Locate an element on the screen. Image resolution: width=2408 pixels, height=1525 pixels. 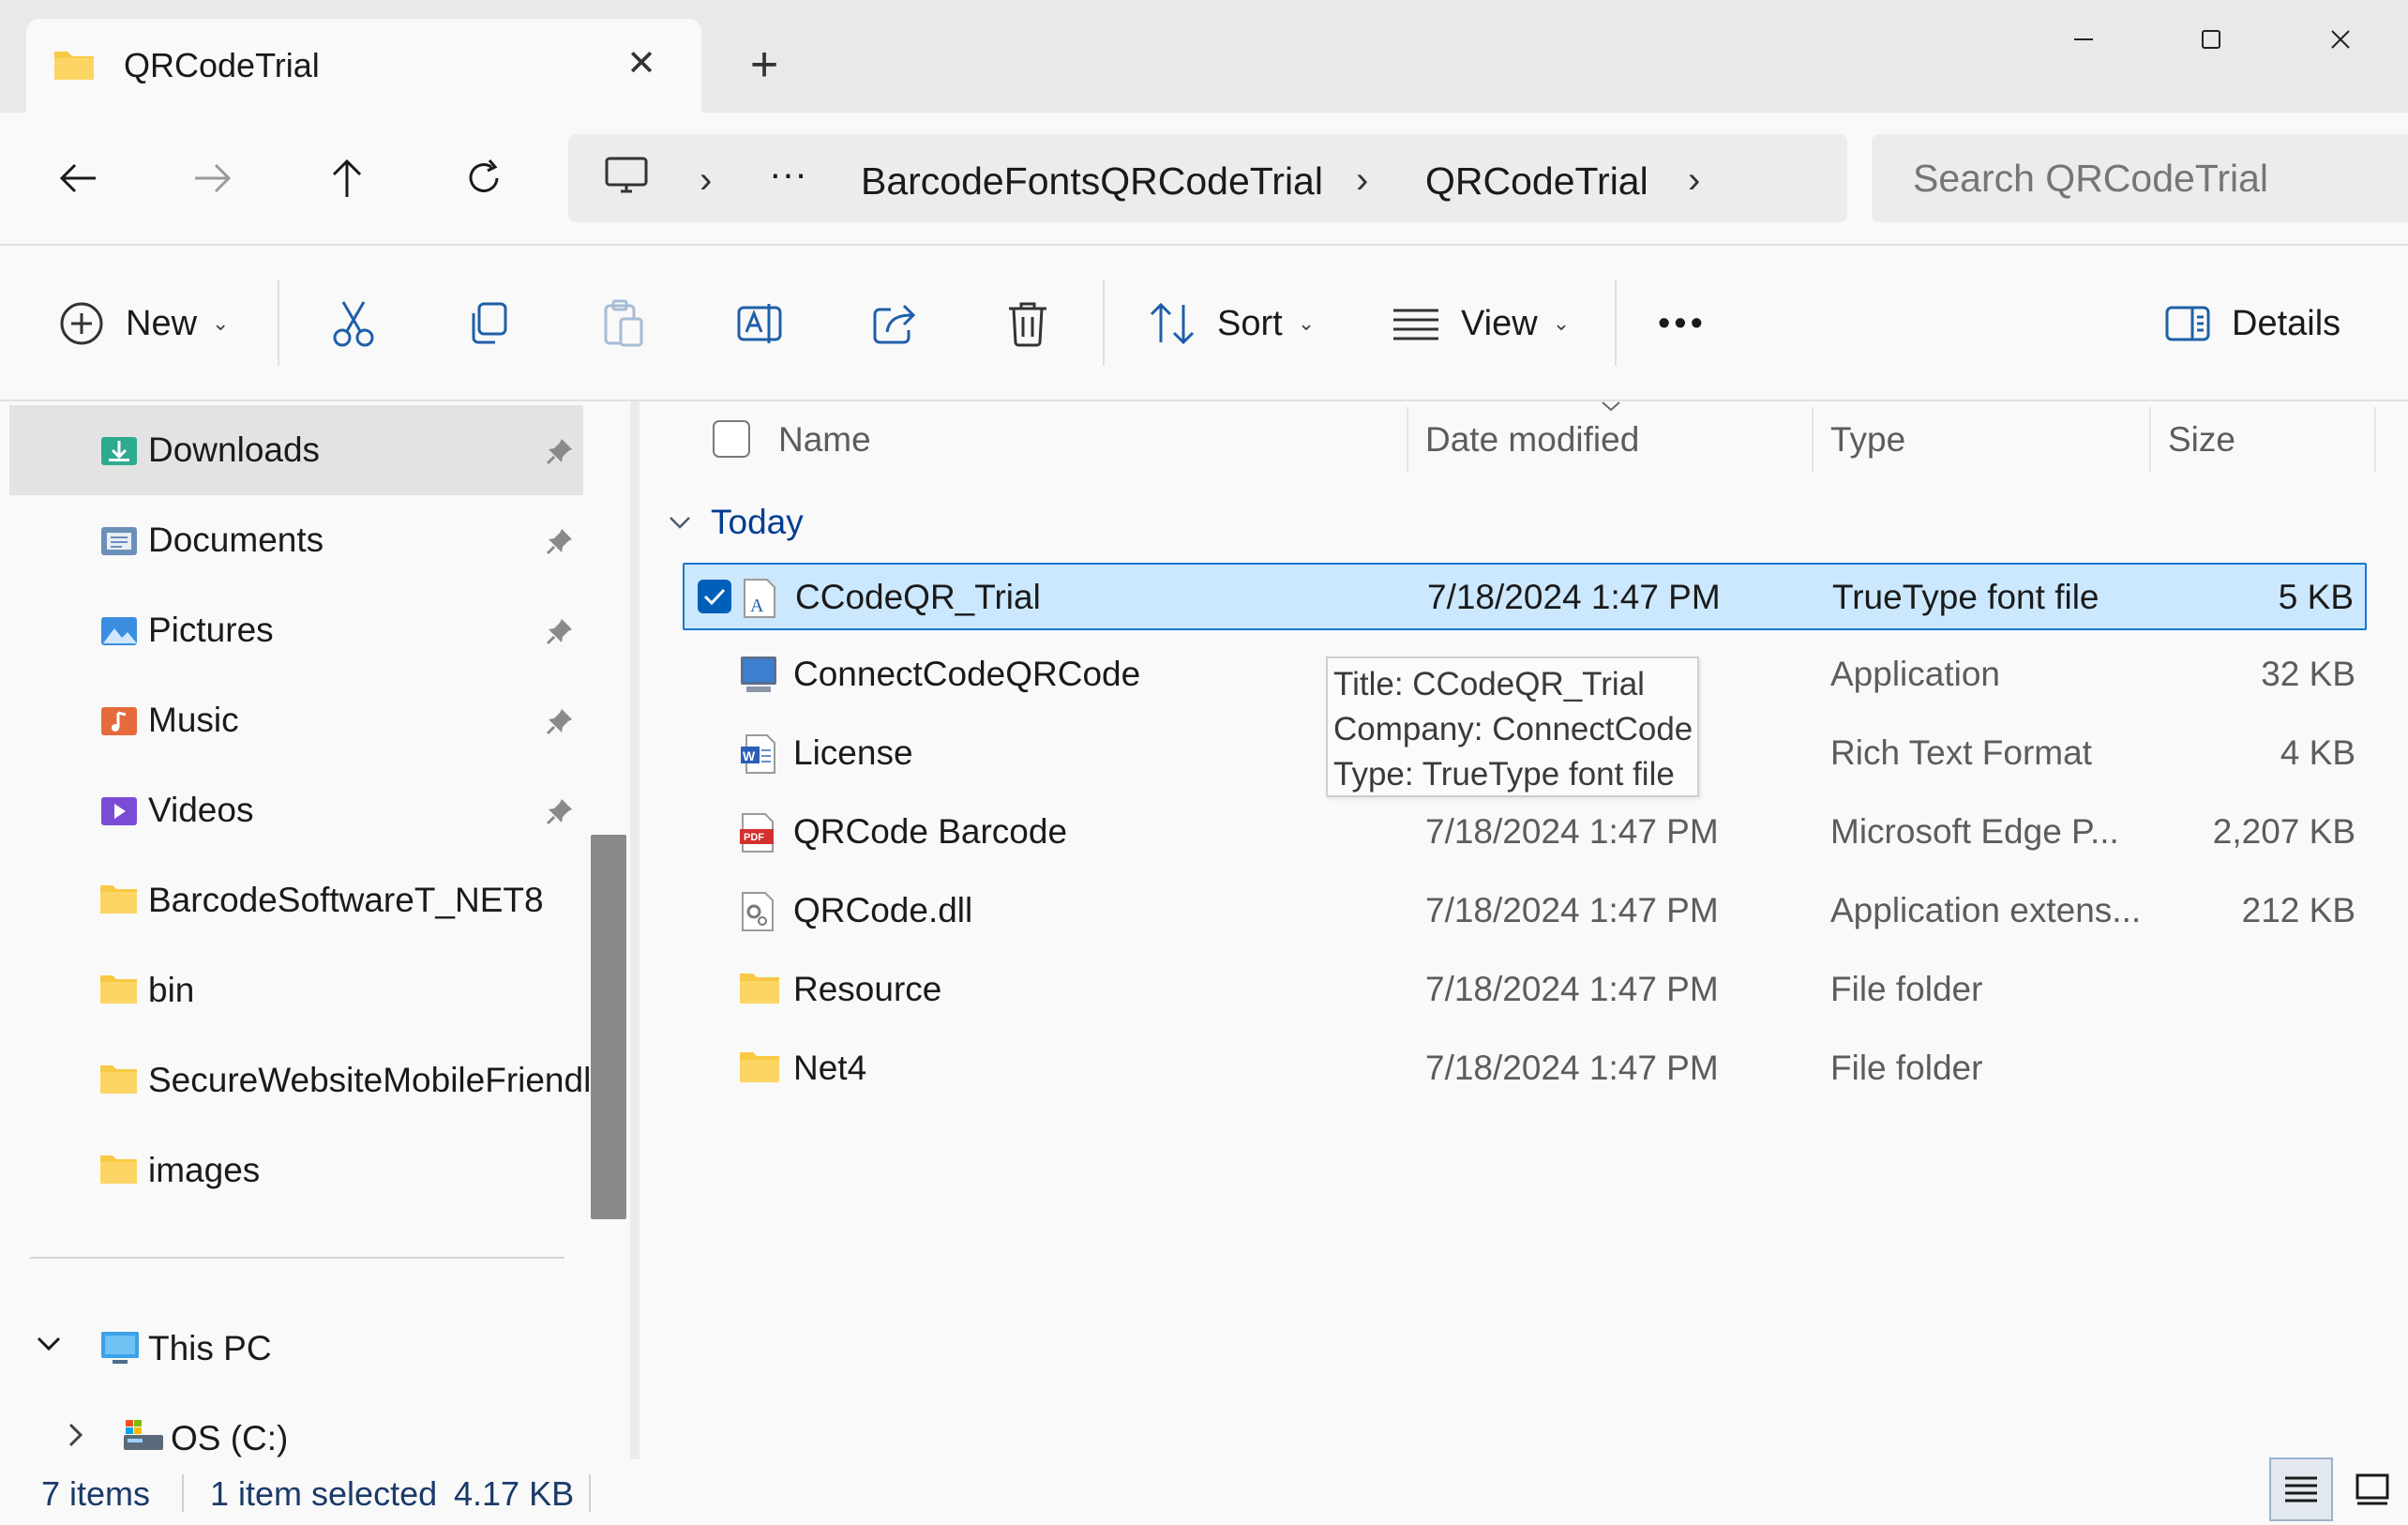
tab-title: QRCodeTrial is located at coordinates (222, 65).